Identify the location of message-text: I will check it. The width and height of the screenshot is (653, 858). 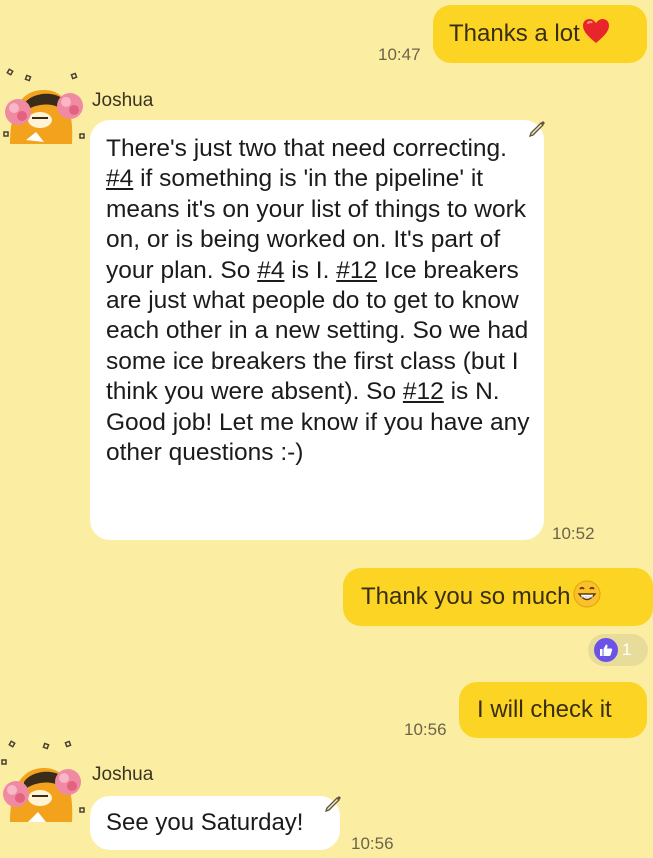
(544, 709).